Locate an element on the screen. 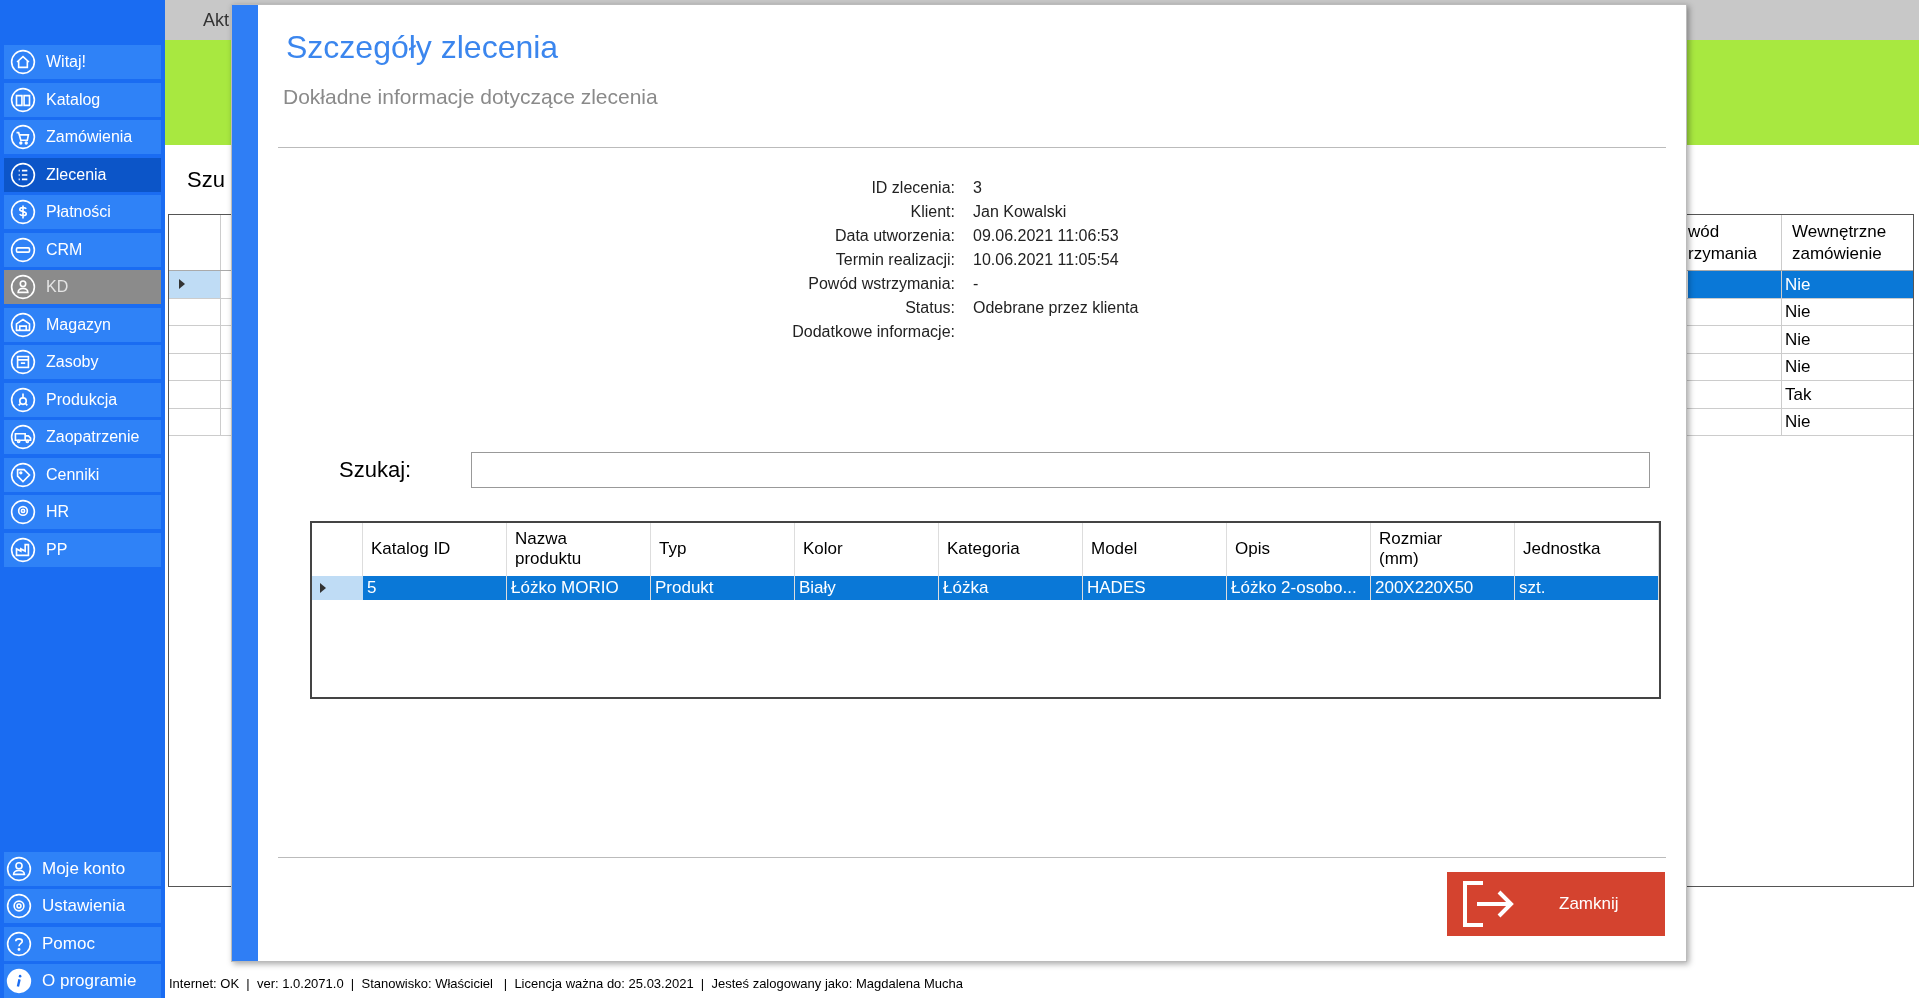 Image resolution: width=1919 pixels, height=998 pixels. field-value: Jan Kowalski is located at coordinates (1020, 211).